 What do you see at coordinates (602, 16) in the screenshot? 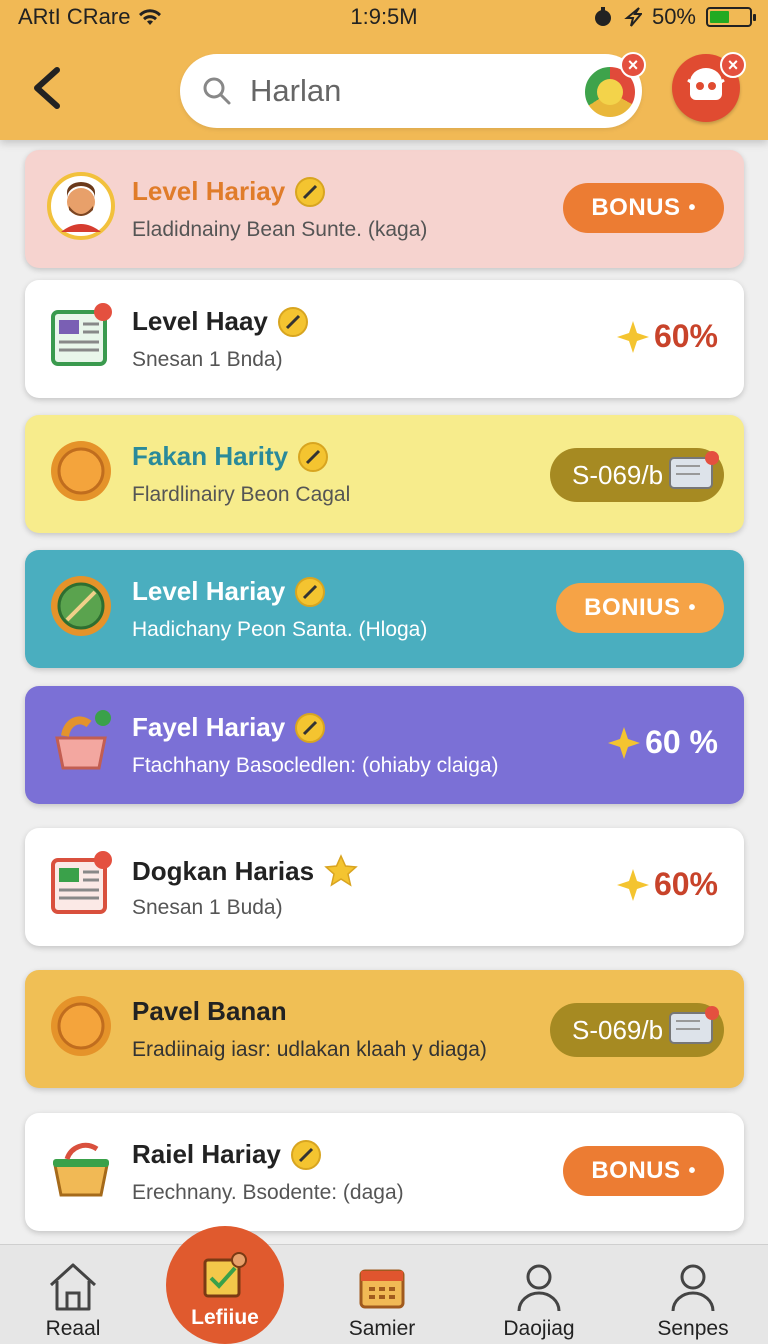
I see `alarm-icon` at bounding box center [602, 16].